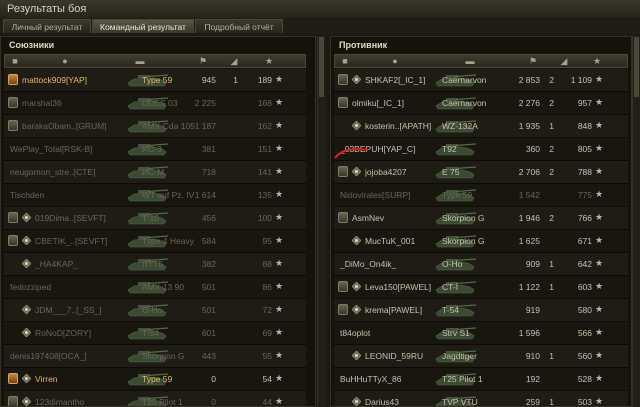  I want to click on player-name: jojoba4207, so click(399, 172).